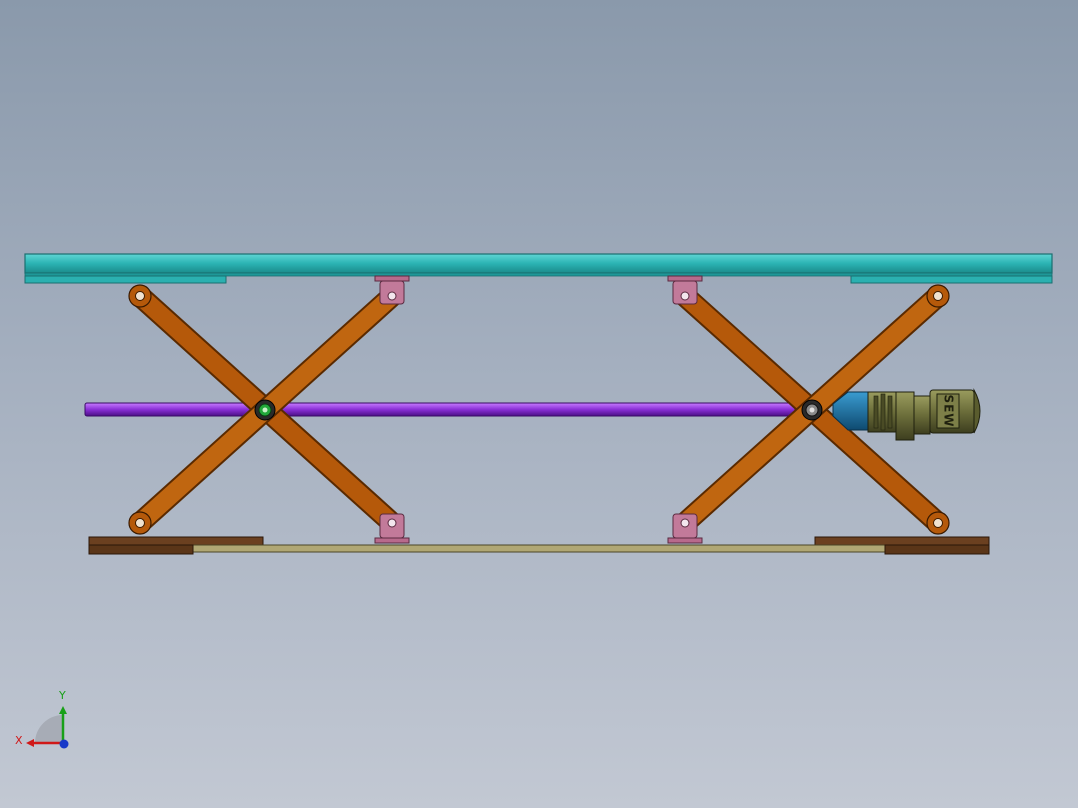 The width and height of the screenshot is (1078, 808). I want to click on triad-shade, so click(49, 729).